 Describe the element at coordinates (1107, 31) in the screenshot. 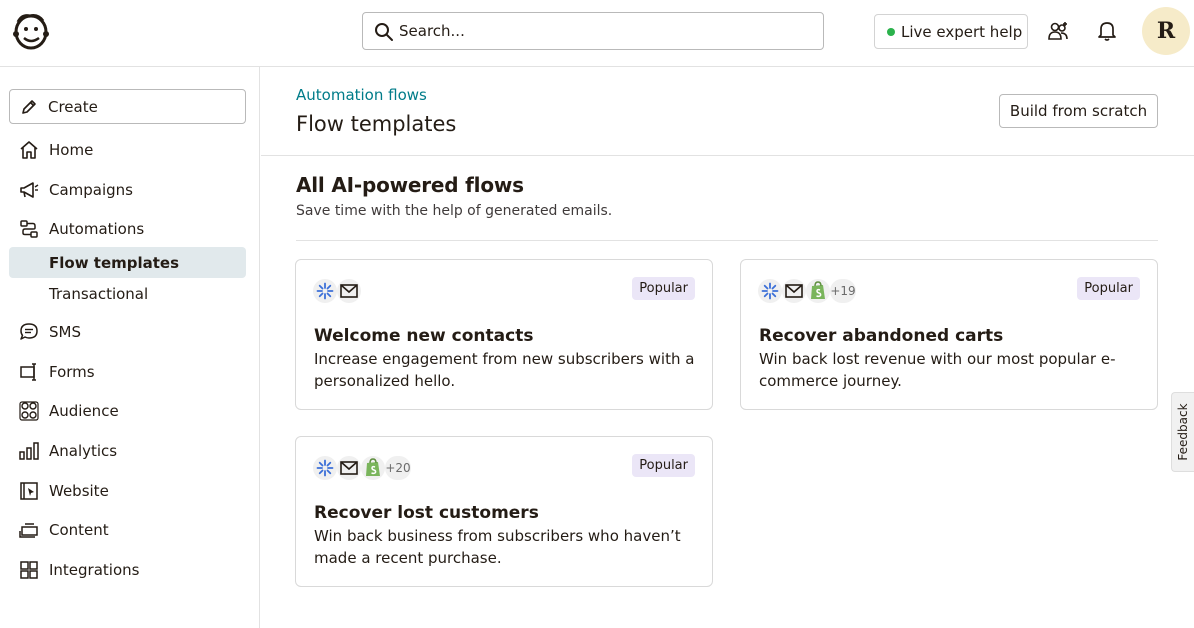

I see `bell-icon` at that location.